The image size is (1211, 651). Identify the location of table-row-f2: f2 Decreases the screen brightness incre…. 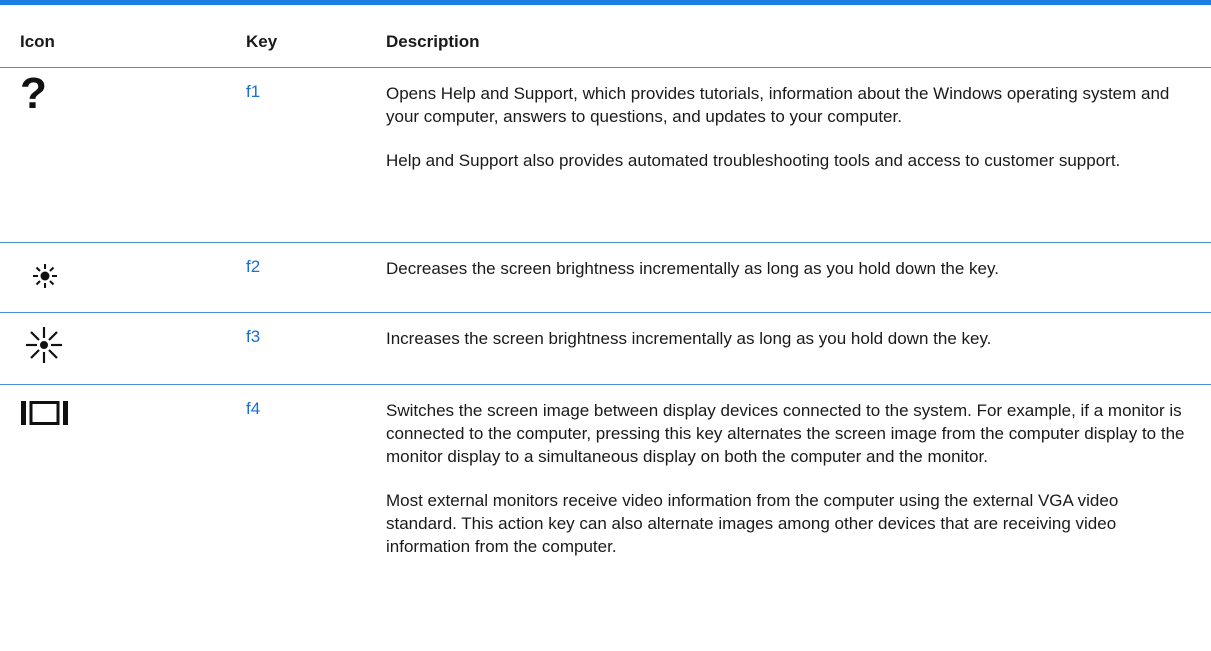
(605, 278).